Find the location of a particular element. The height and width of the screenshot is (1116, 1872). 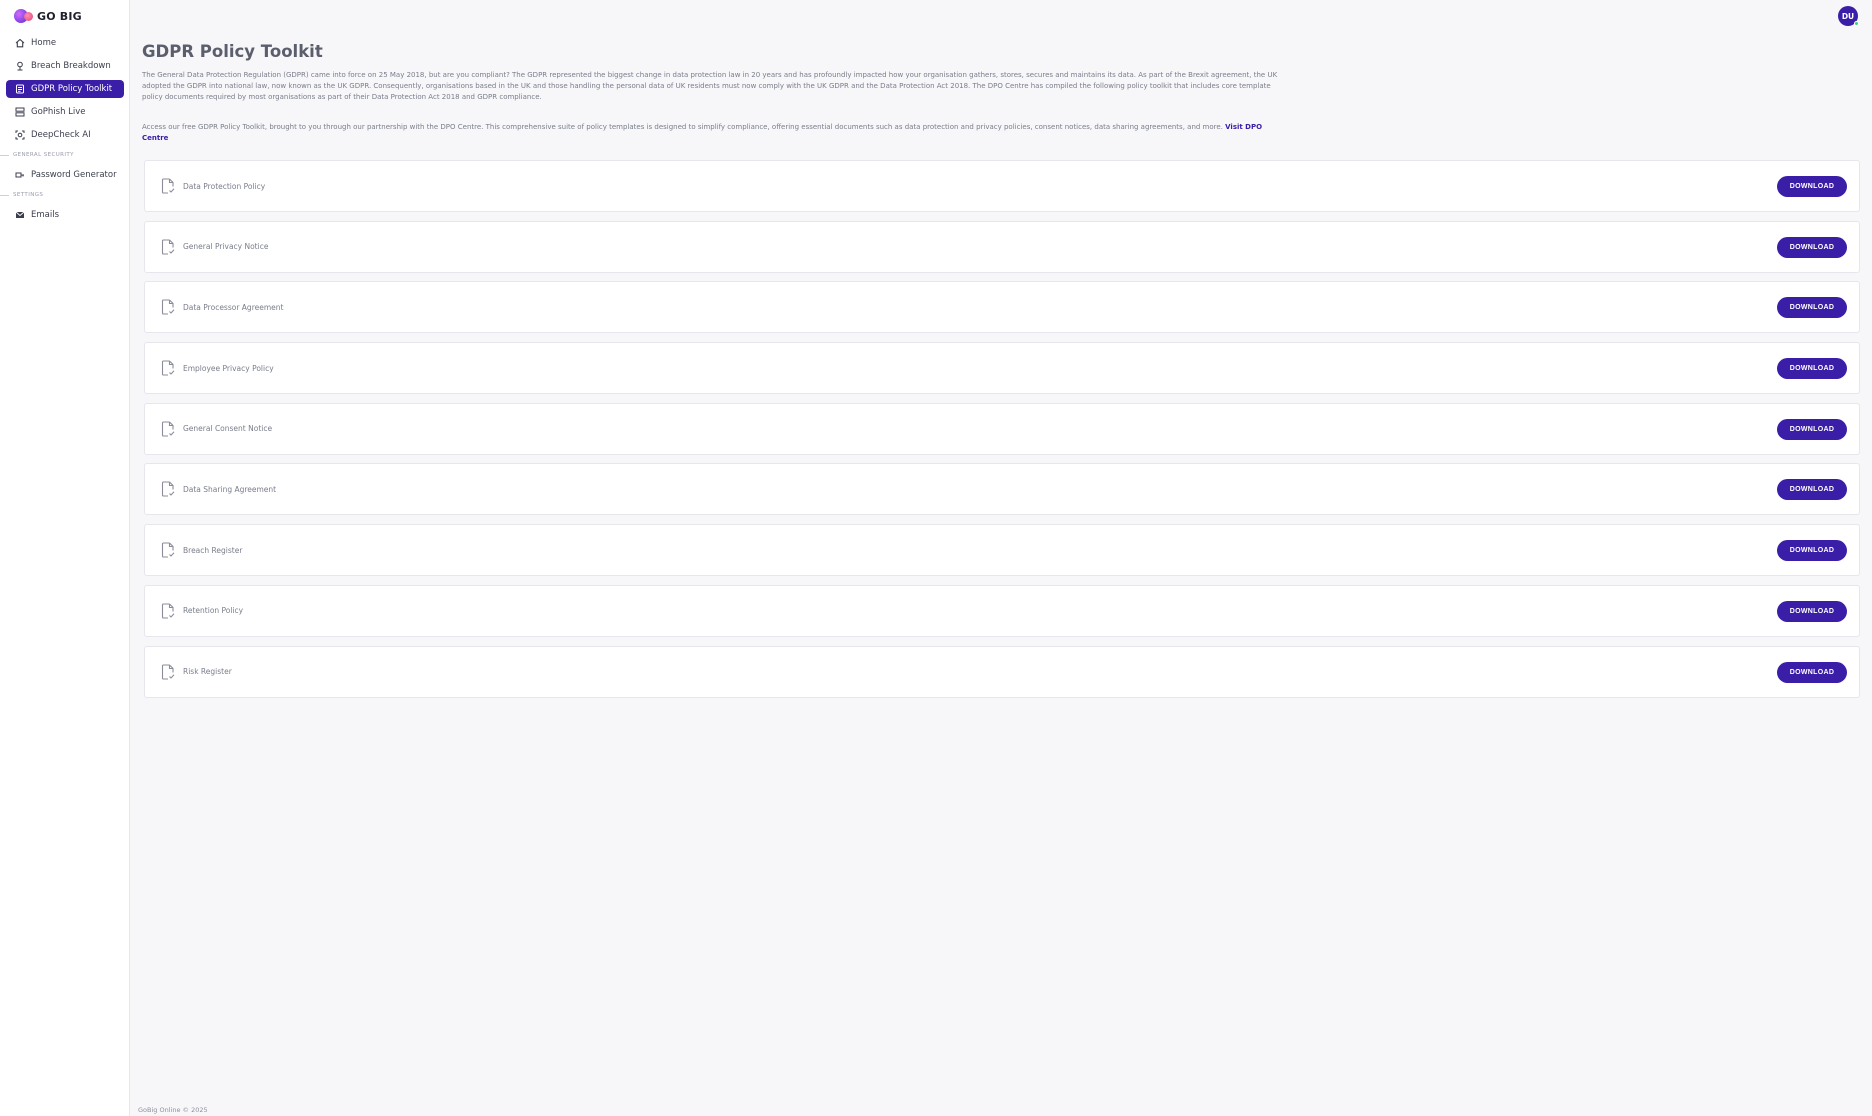

sidebar-item-label: Emails is located at coordinates (45, 215).